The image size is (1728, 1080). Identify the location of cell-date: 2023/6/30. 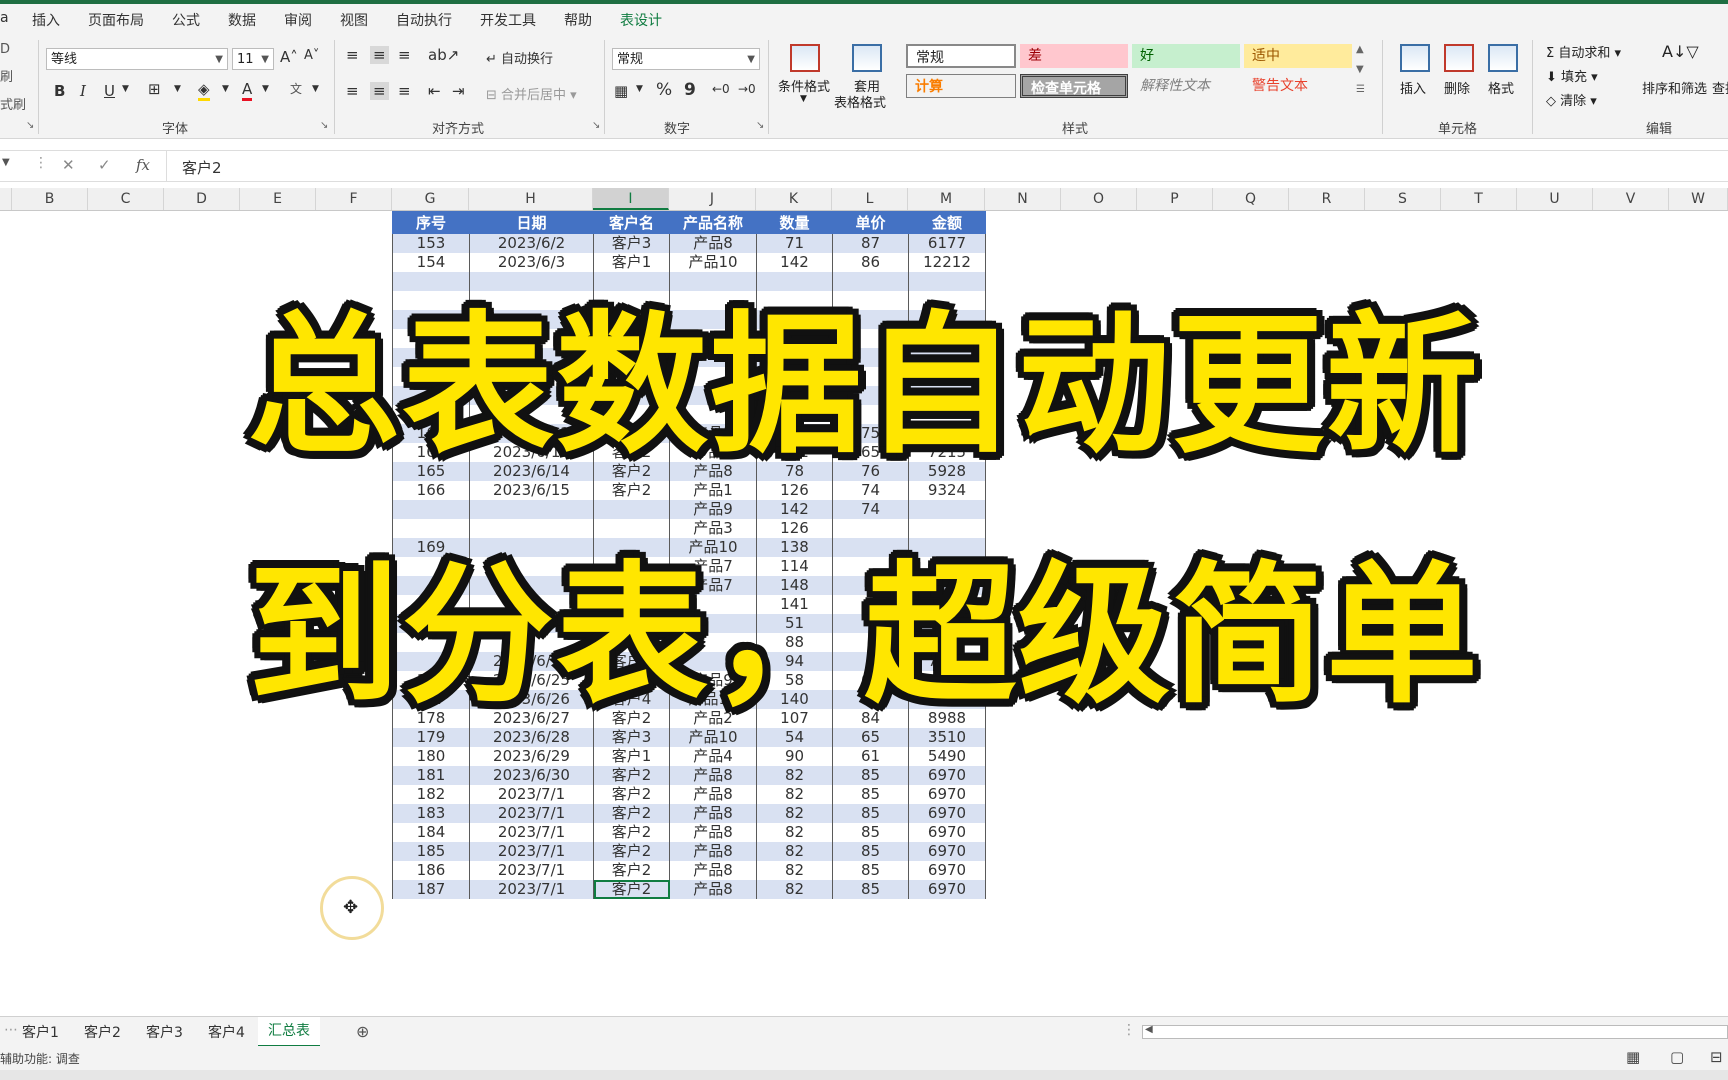
(531, 775).